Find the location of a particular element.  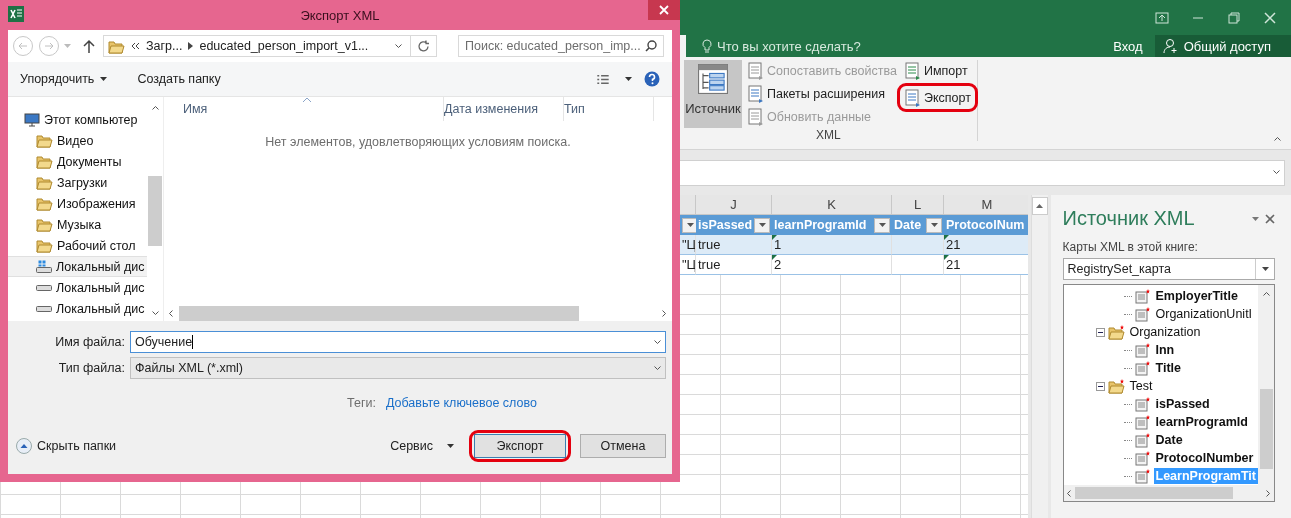

nav-item: Рабочий стол is located at coordinates (77, 245).